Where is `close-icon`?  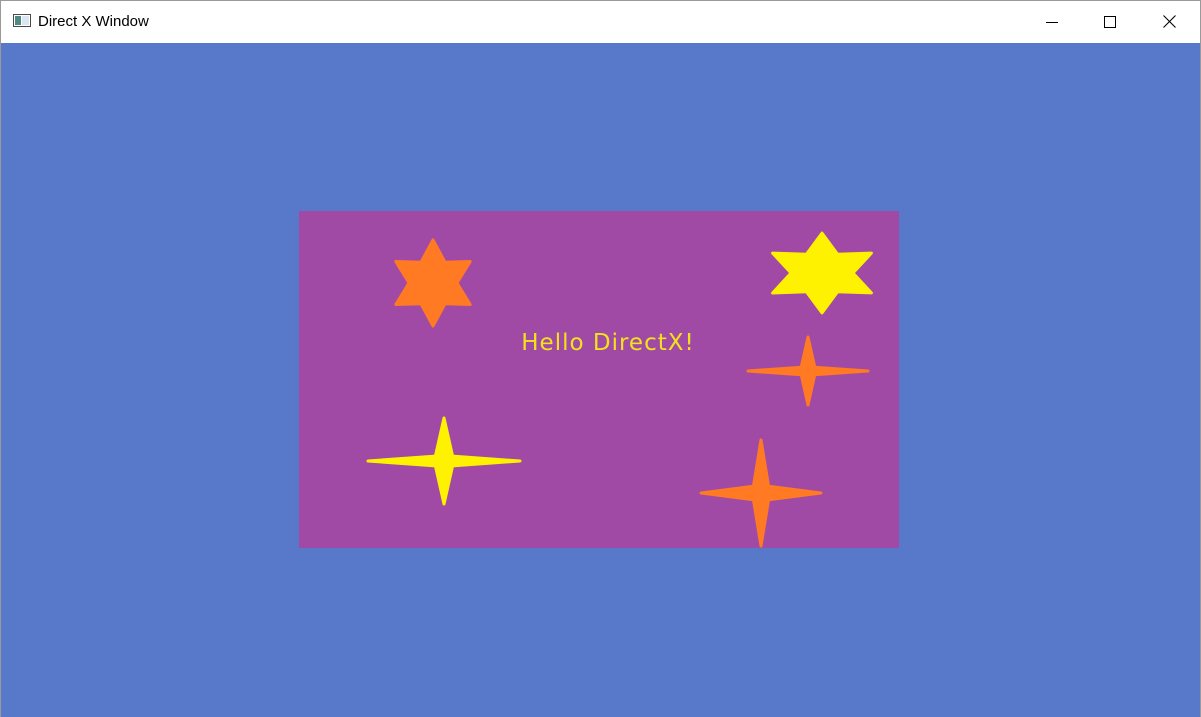
close-icon is located at coordinates (1169, 21).